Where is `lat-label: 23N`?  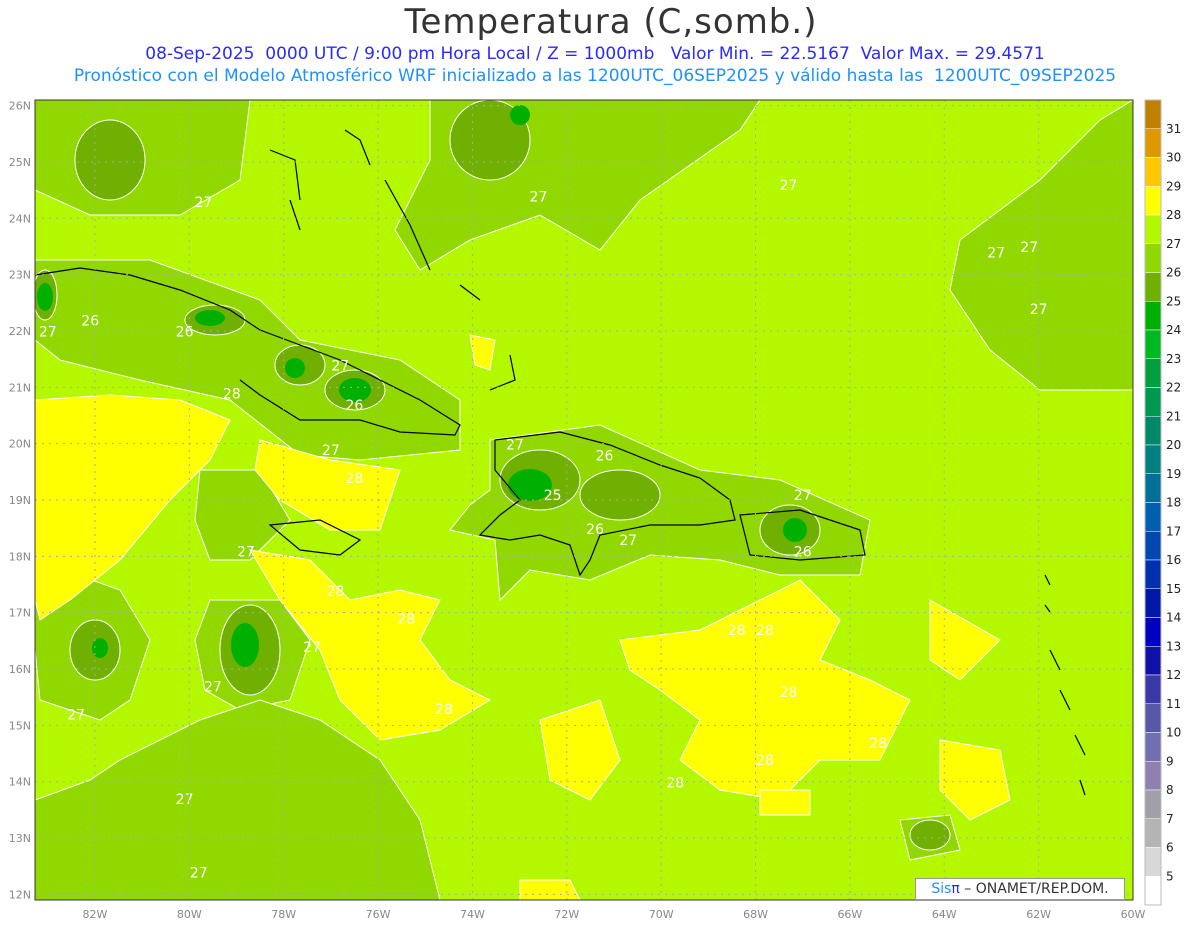
lat-label: 23N is located at coordinates (20, 275).